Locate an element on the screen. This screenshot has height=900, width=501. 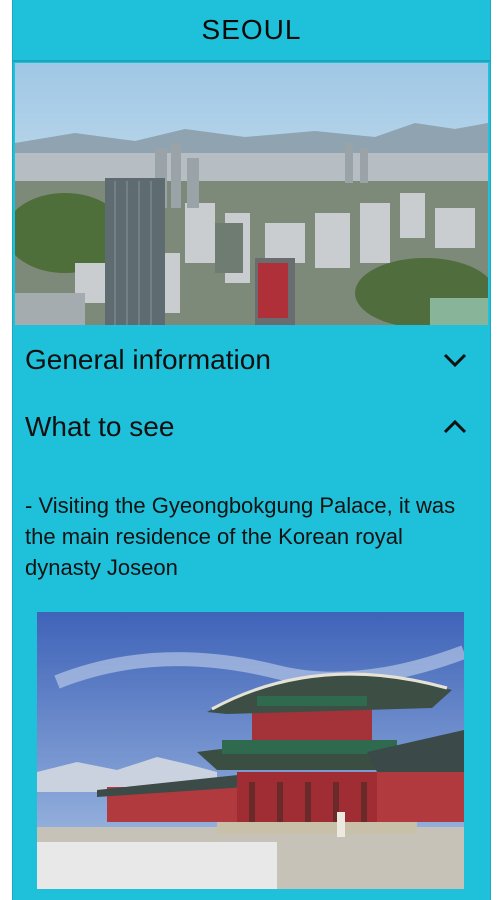
page-title: SEOUL is located at coordinates (251, 31).